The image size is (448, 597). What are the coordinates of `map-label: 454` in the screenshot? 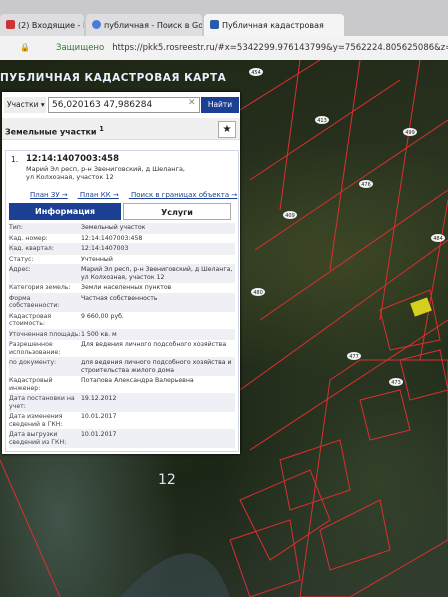 It's located at (256, 73).